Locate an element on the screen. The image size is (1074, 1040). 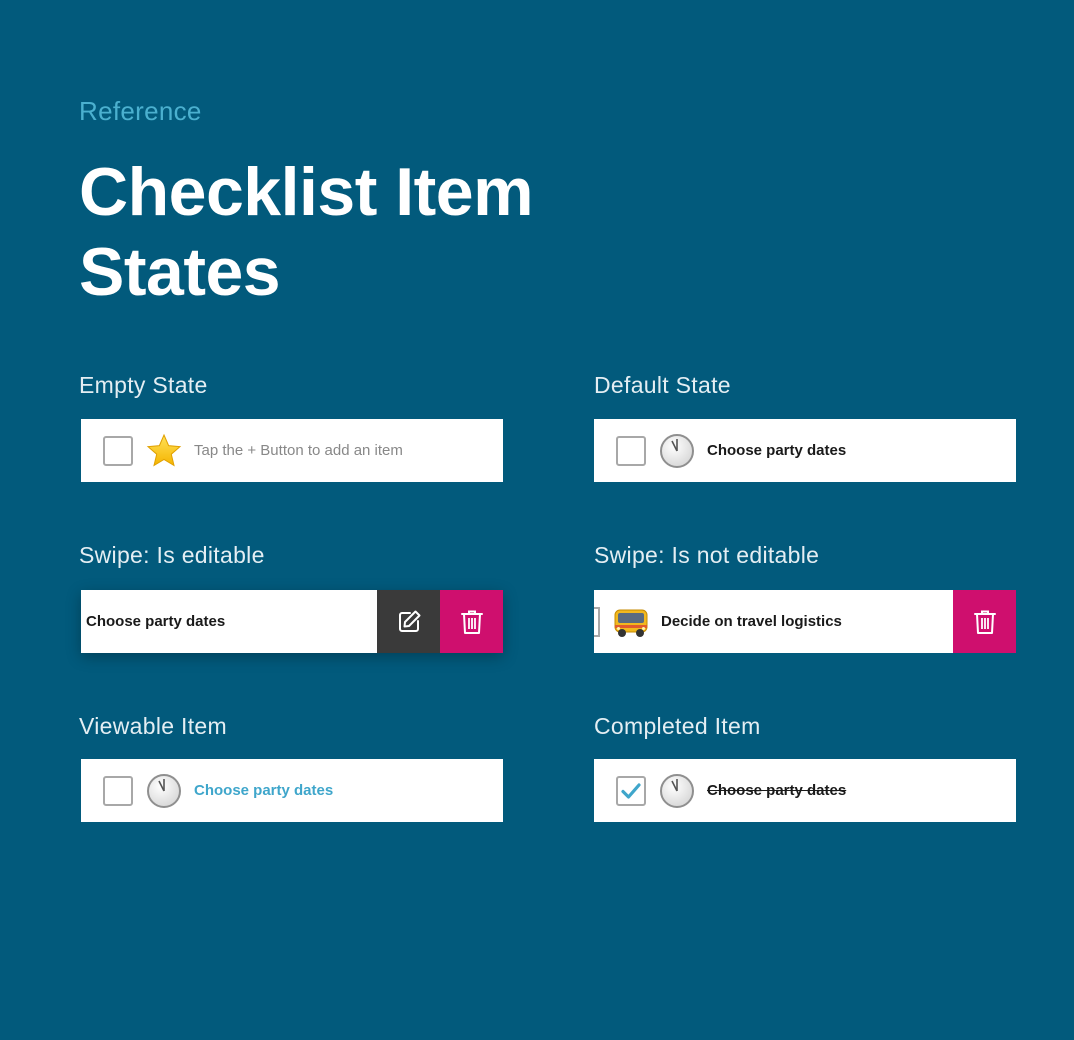
section-label-swipe-not-editable: Swipe: Is not editable is located at coordinates (707, 555).